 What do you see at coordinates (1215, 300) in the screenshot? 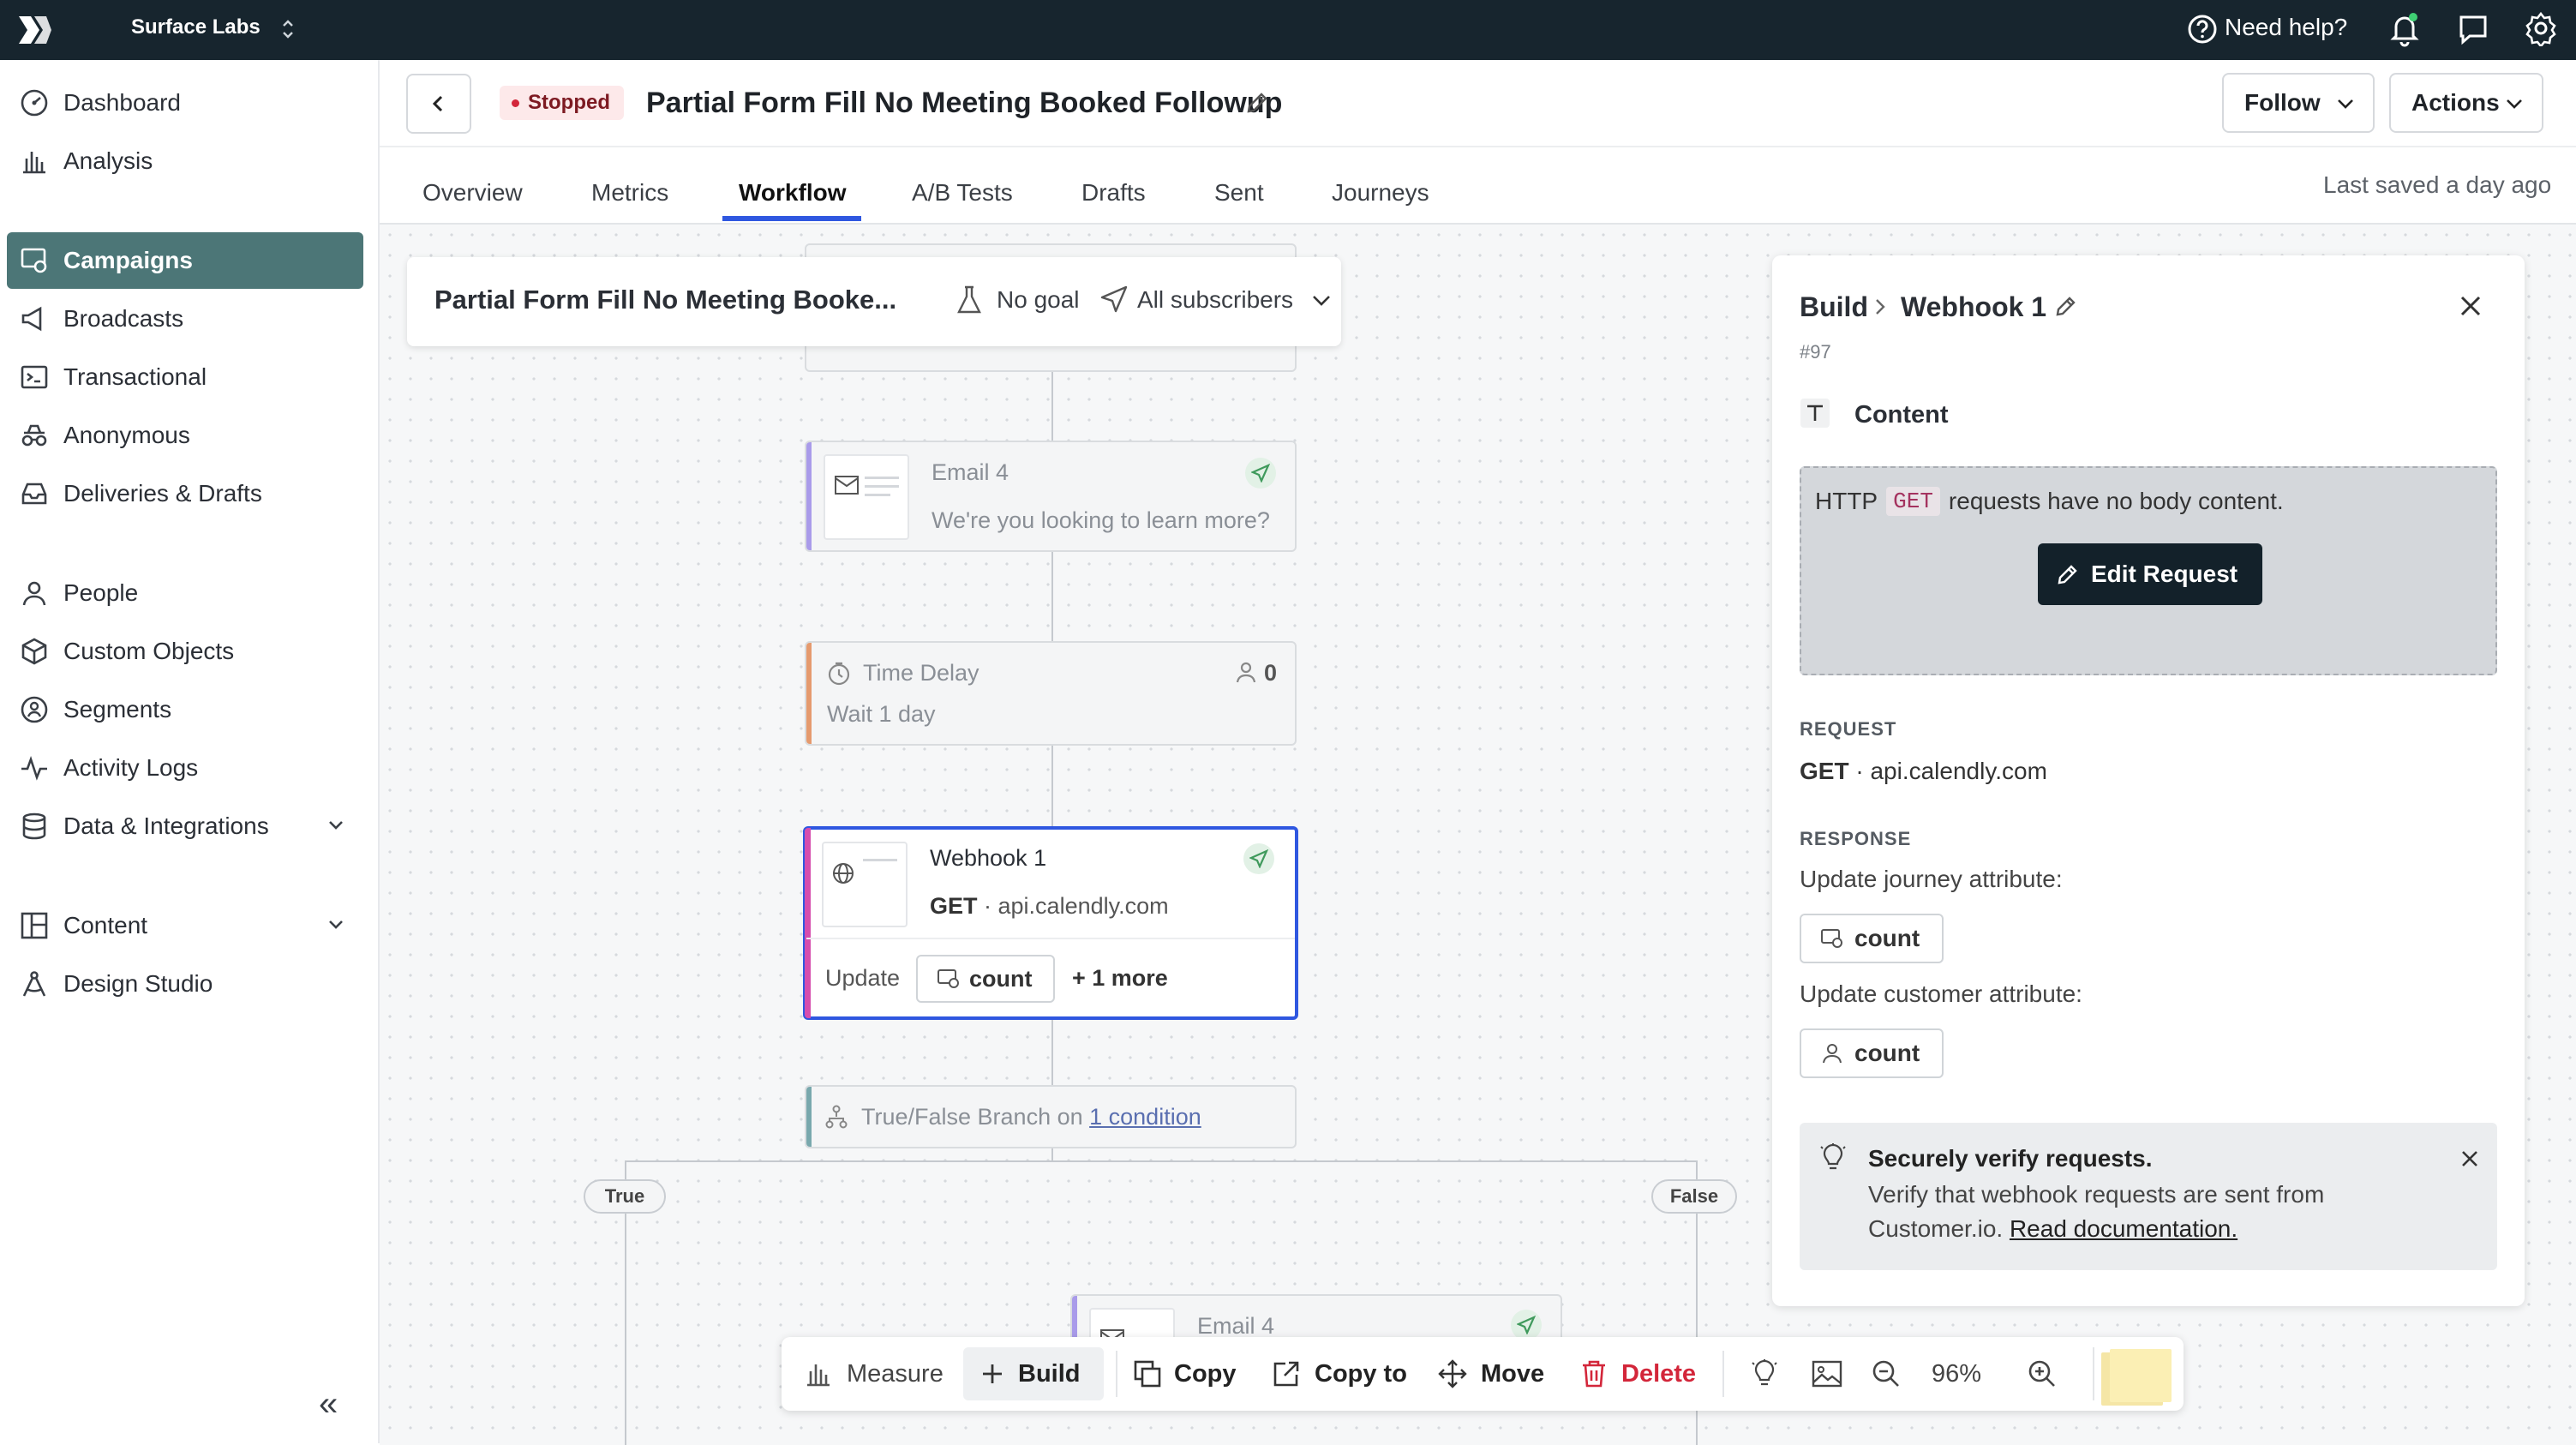
I see `audience-text: All subscribers` at bounding box center [1215, 300].